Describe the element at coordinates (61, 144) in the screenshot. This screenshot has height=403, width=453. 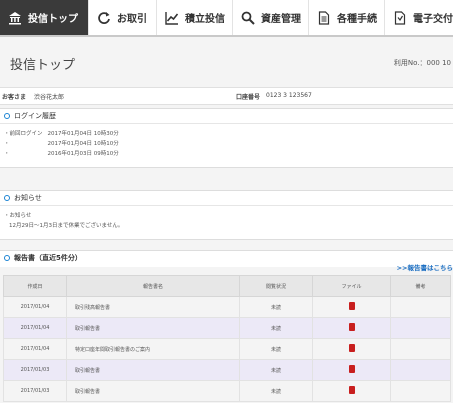
I see `login-row: ・ 2017年01月04日 10時10分` at that location.